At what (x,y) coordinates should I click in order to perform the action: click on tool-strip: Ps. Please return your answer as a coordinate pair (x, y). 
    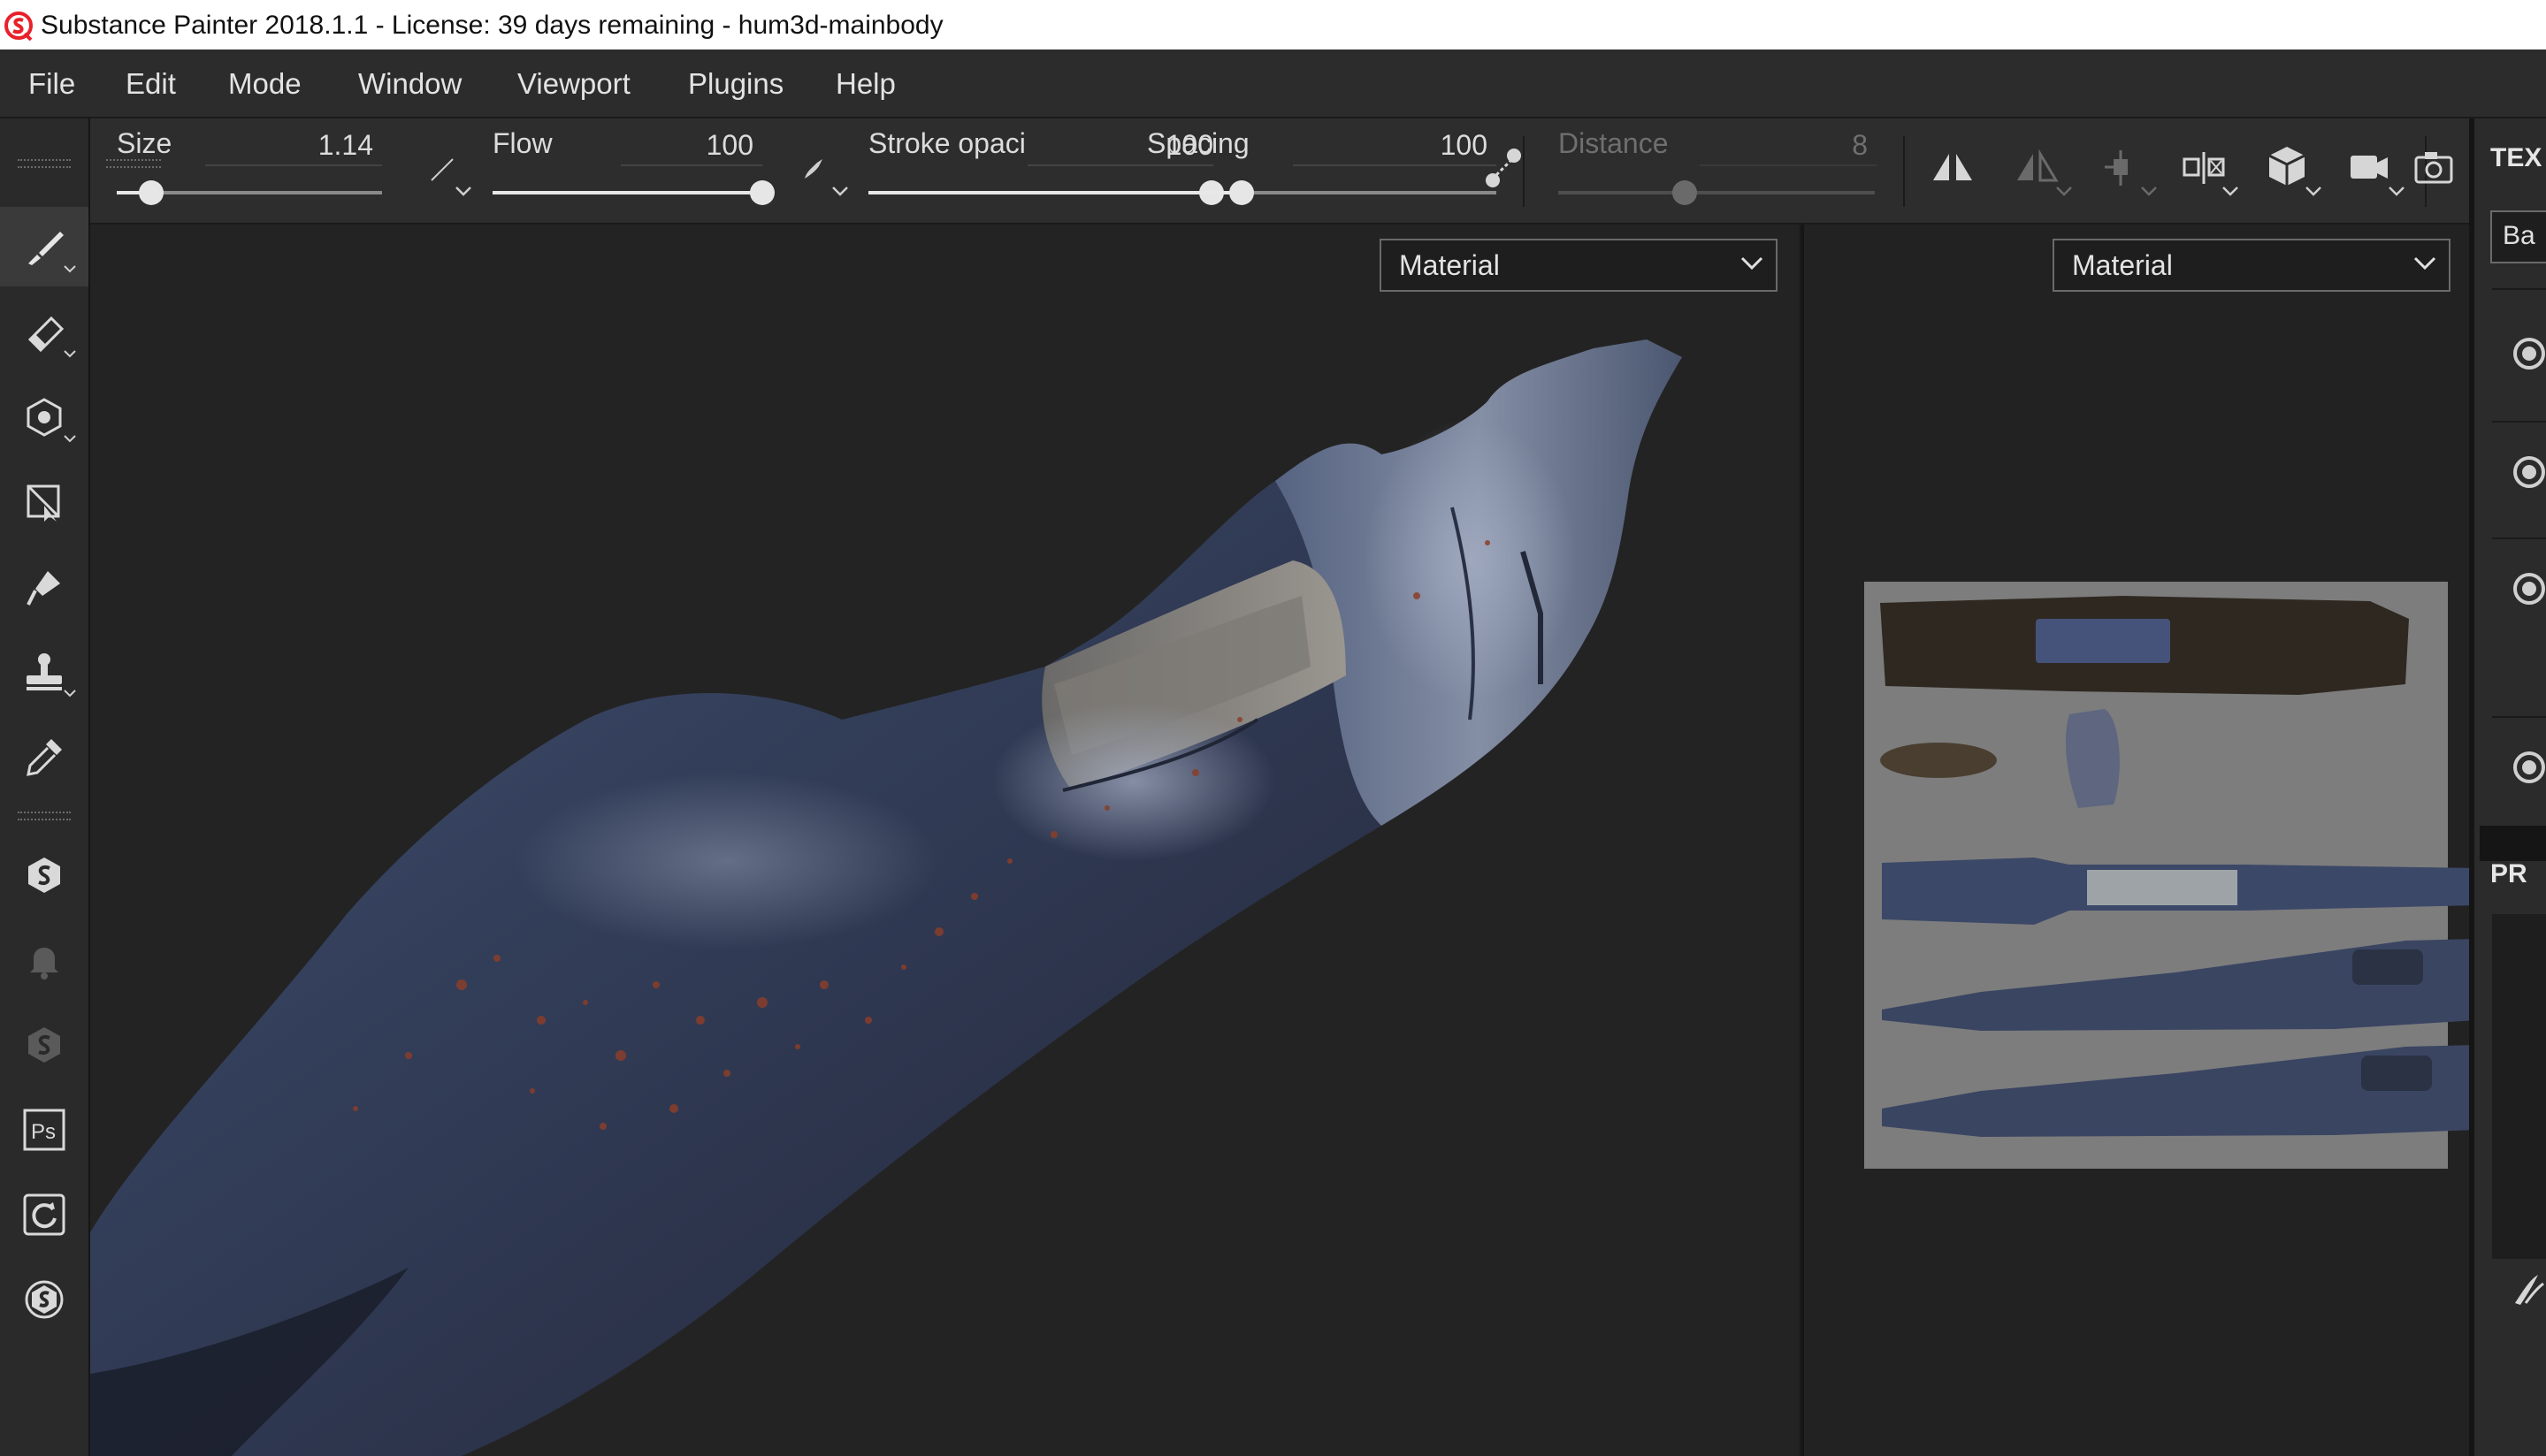
    Looking at the image, I should click on (45, 787).